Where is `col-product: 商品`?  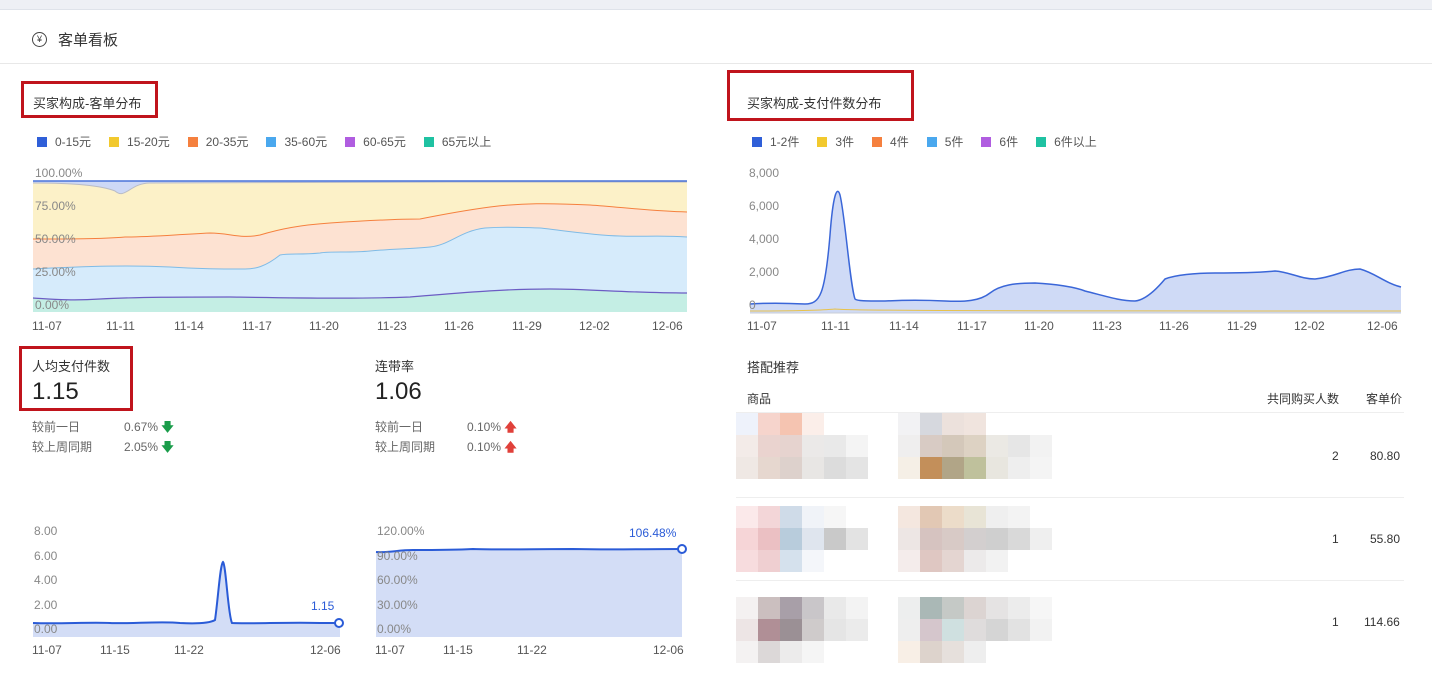
col-product: 商品 is located at coordinates (759, 399).